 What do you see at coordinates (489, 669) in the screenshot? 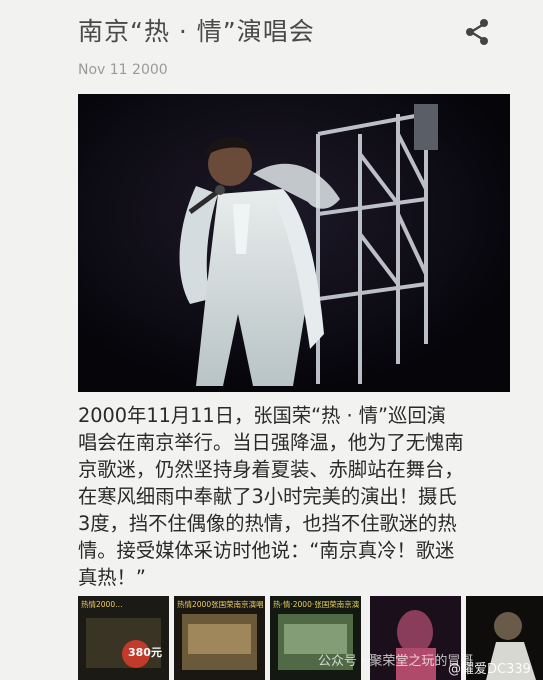
I see `weibo-watermark: @耀爱DC339` at bounding box center [489, 669].